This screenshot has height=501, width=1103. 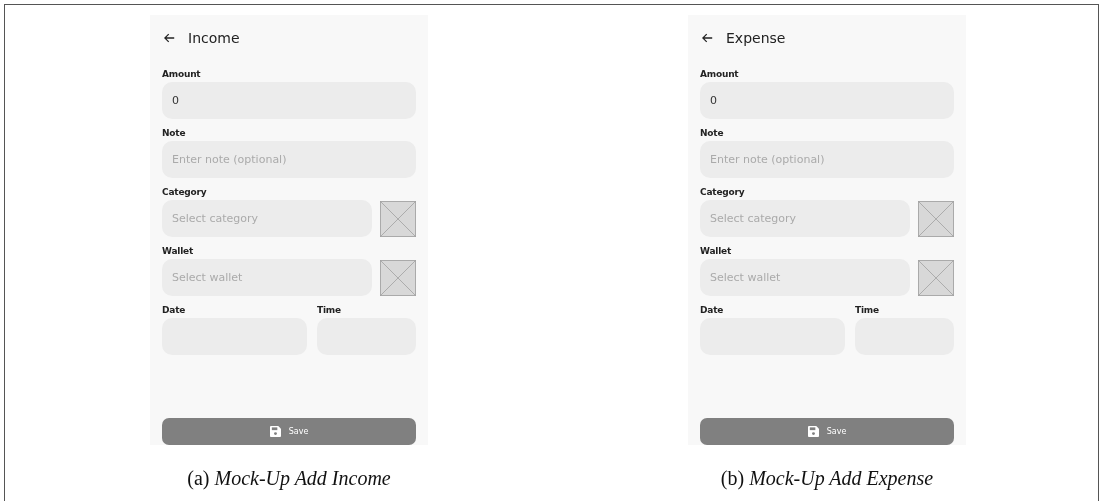 What do you see at coordinates (756, 38) in the screenshot?
I see `screen-title: Expense` at bounding box center [756, 38].